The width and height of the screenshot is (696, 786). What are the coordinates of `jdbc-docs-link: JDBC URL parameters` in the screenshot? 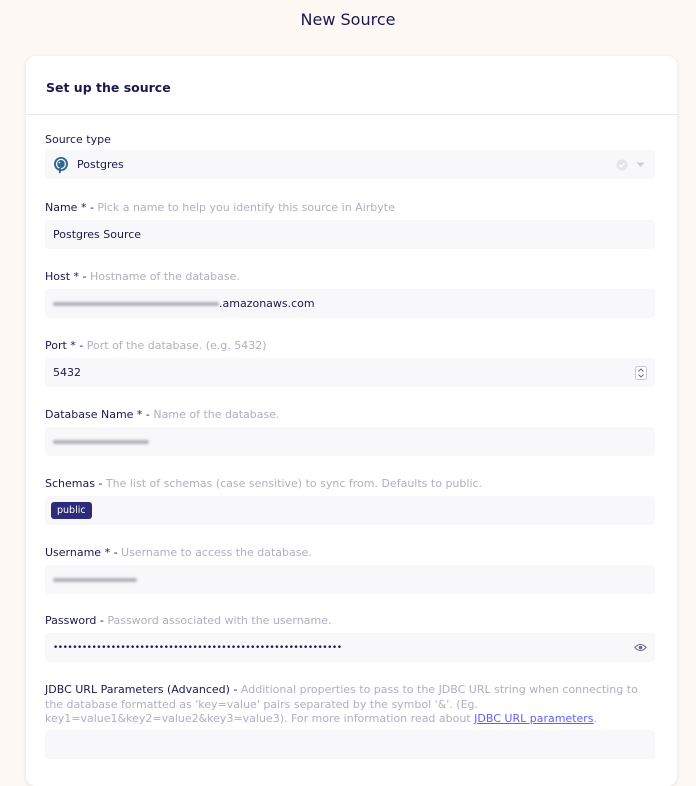 It's located at (533, 718).